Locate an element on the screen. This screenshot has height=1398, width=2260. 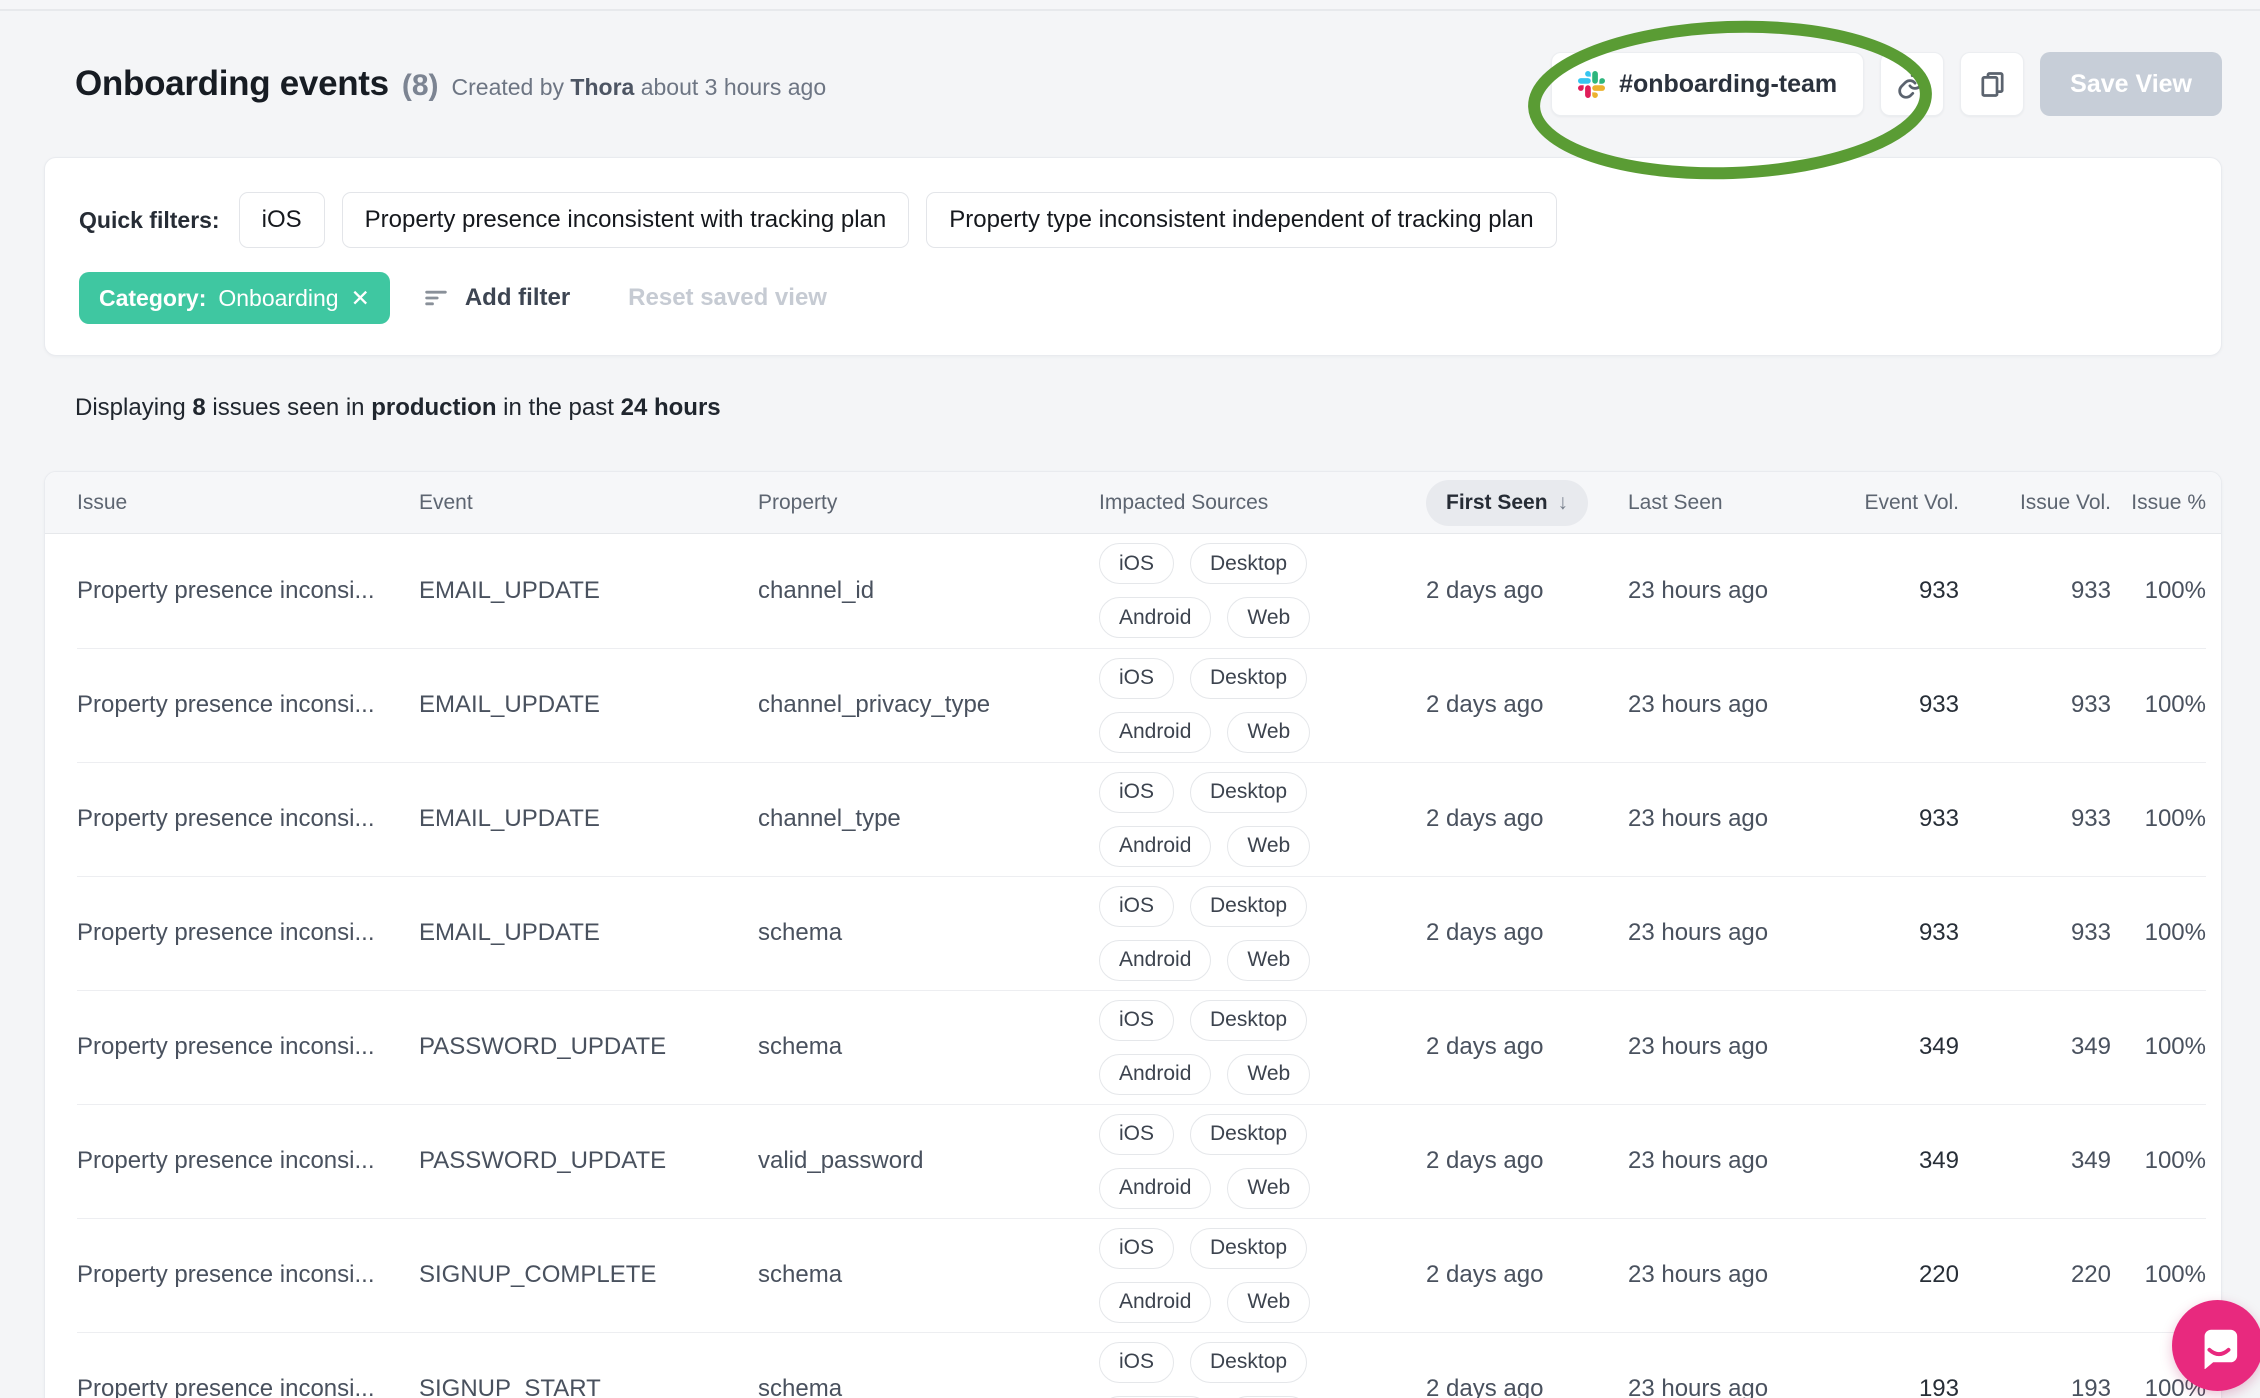
copy-link-button is located at coordinates (1912, 84).